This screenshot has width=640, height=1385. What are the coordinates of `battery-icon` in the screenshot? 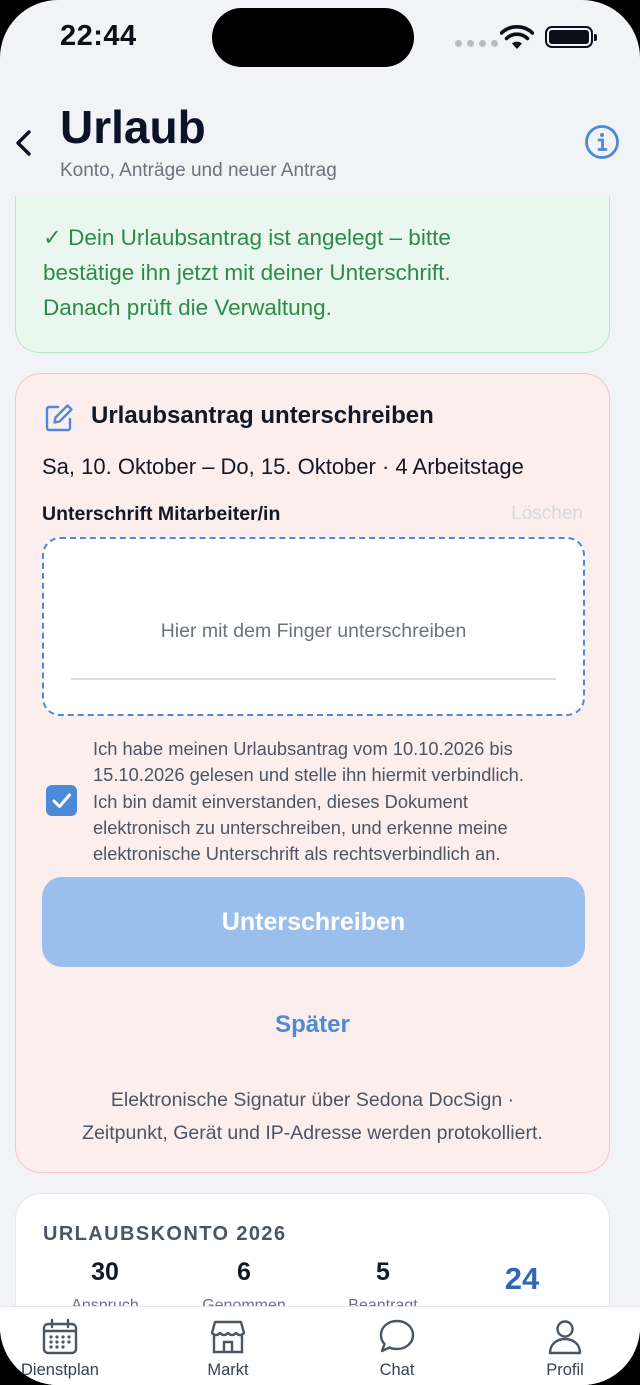 It's located at (571, 37).